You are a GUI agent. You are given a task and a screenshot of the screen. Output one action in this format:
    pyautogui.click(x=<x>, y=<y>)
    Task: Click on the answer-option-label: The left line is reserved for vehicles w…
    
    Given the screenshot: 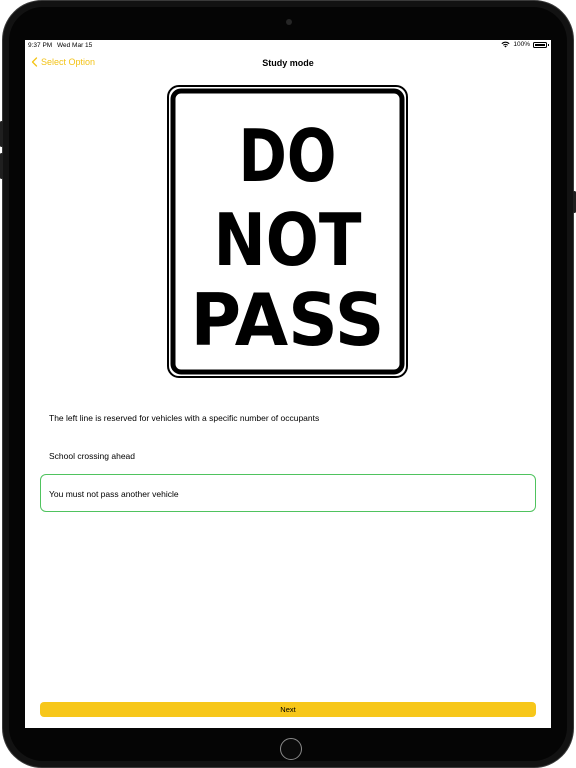 What is the action you would take?
    pyautogui.click(x=184, y=418)
    